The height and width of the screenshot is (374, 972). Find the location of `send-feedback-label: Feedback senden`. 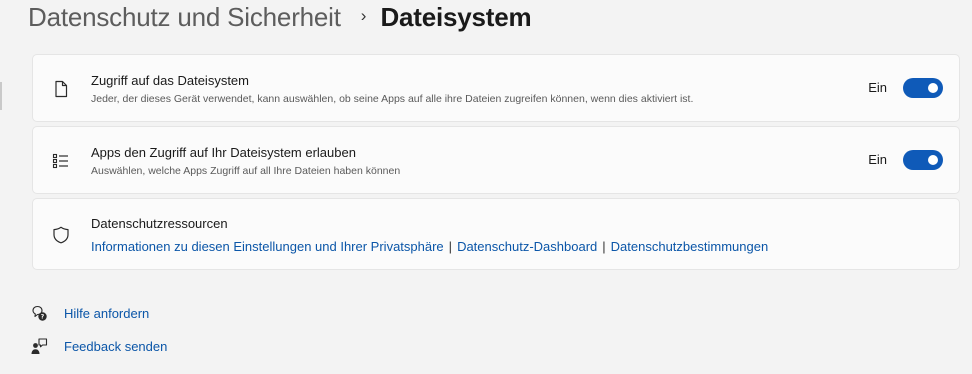

send-feedback-label: Feedback senden is located at coordinates (116, 346).